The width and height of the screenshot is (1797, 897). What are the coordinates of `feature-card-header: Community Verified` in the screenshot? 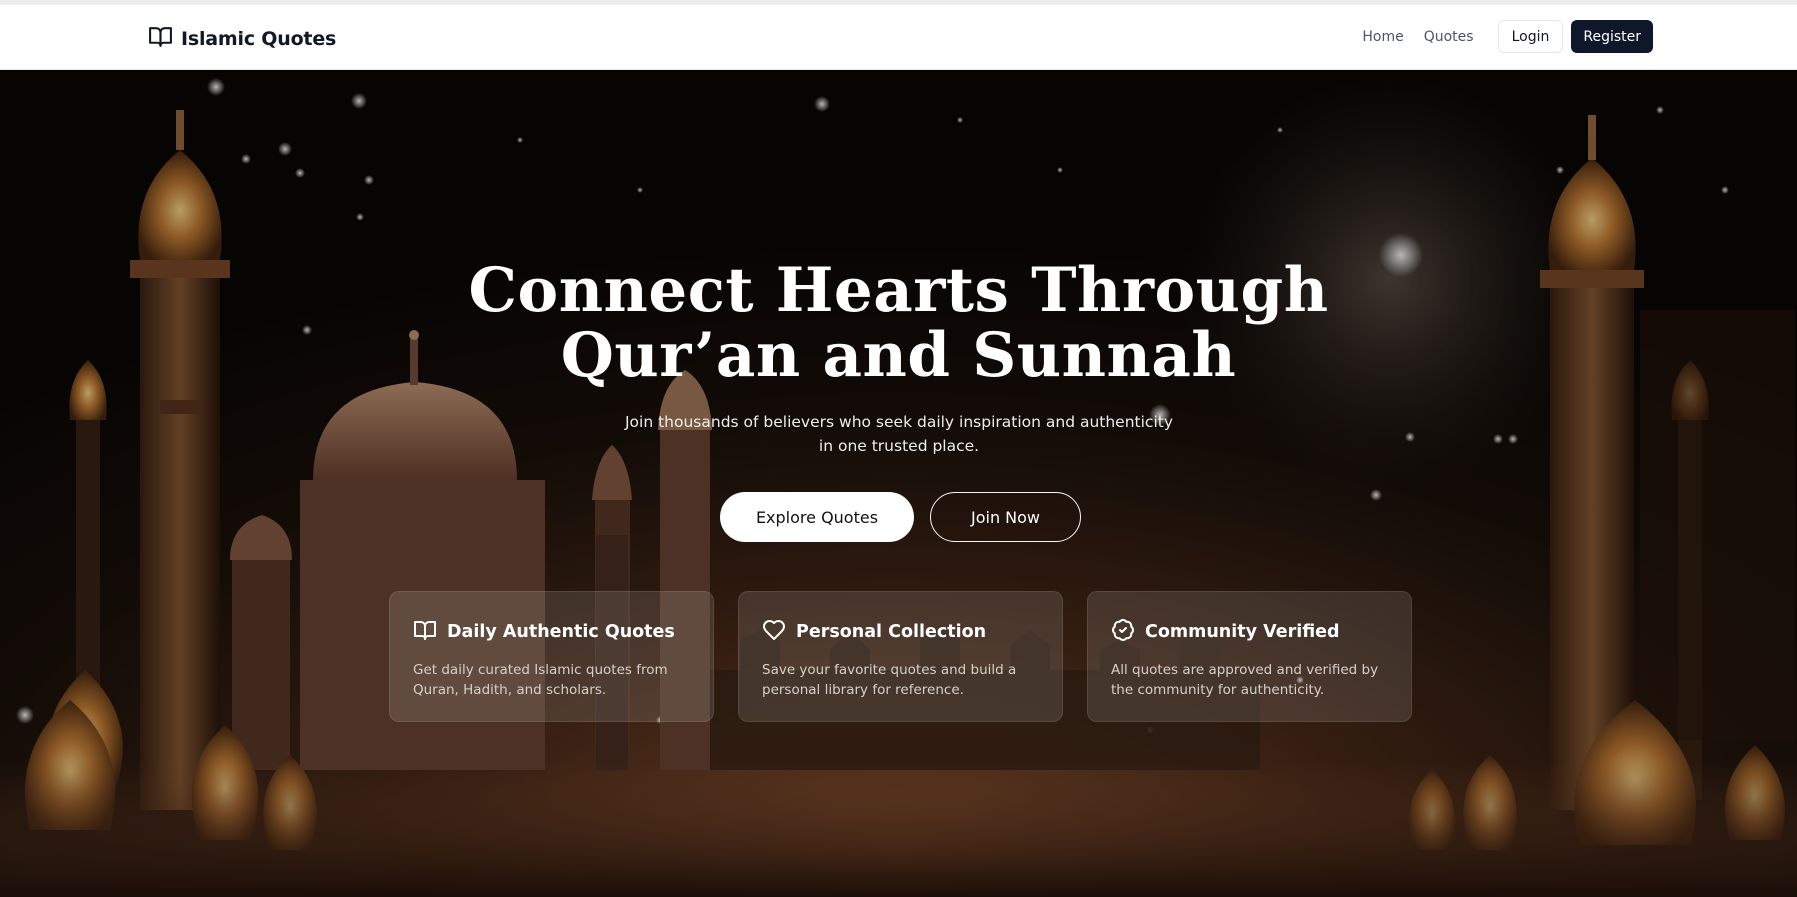 It's located at (1225, 632).